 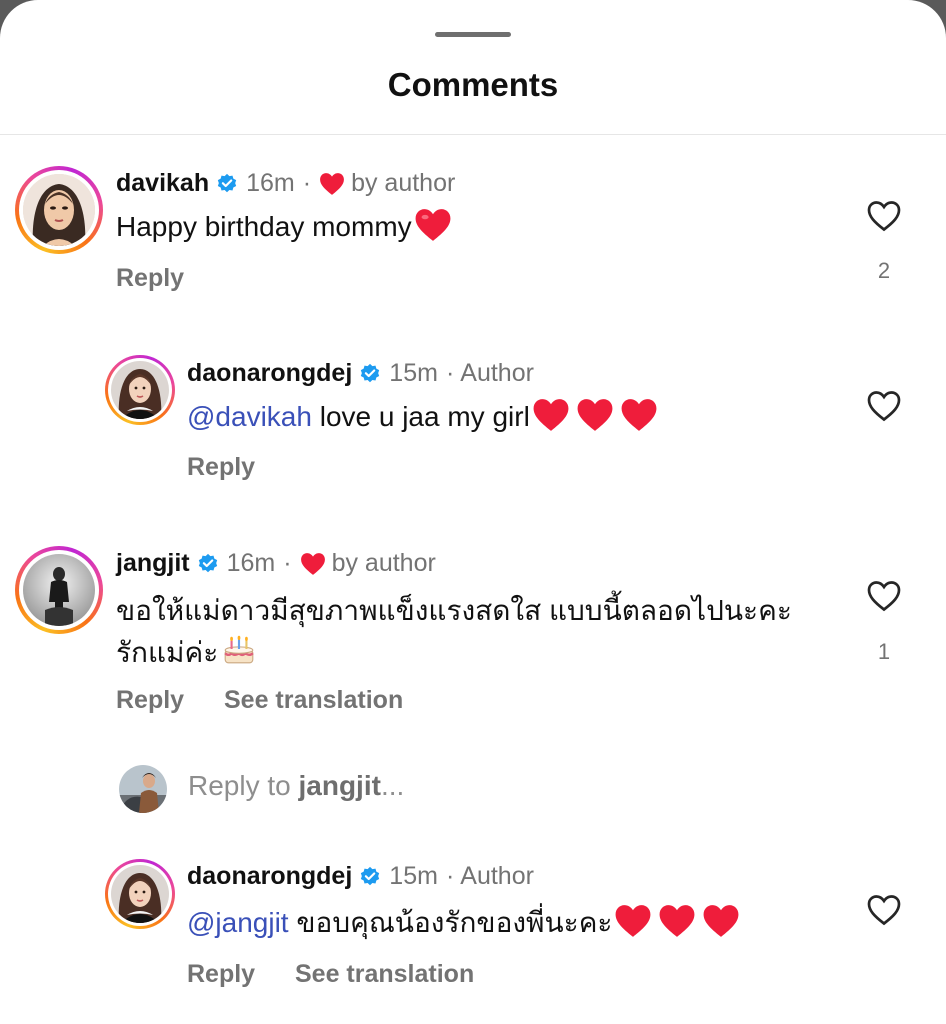 What do you see at coordinates (264, 226) in the screenshot?
I see `comment-text-content: Happy birthday mommy` at bounding box center [264, 226].